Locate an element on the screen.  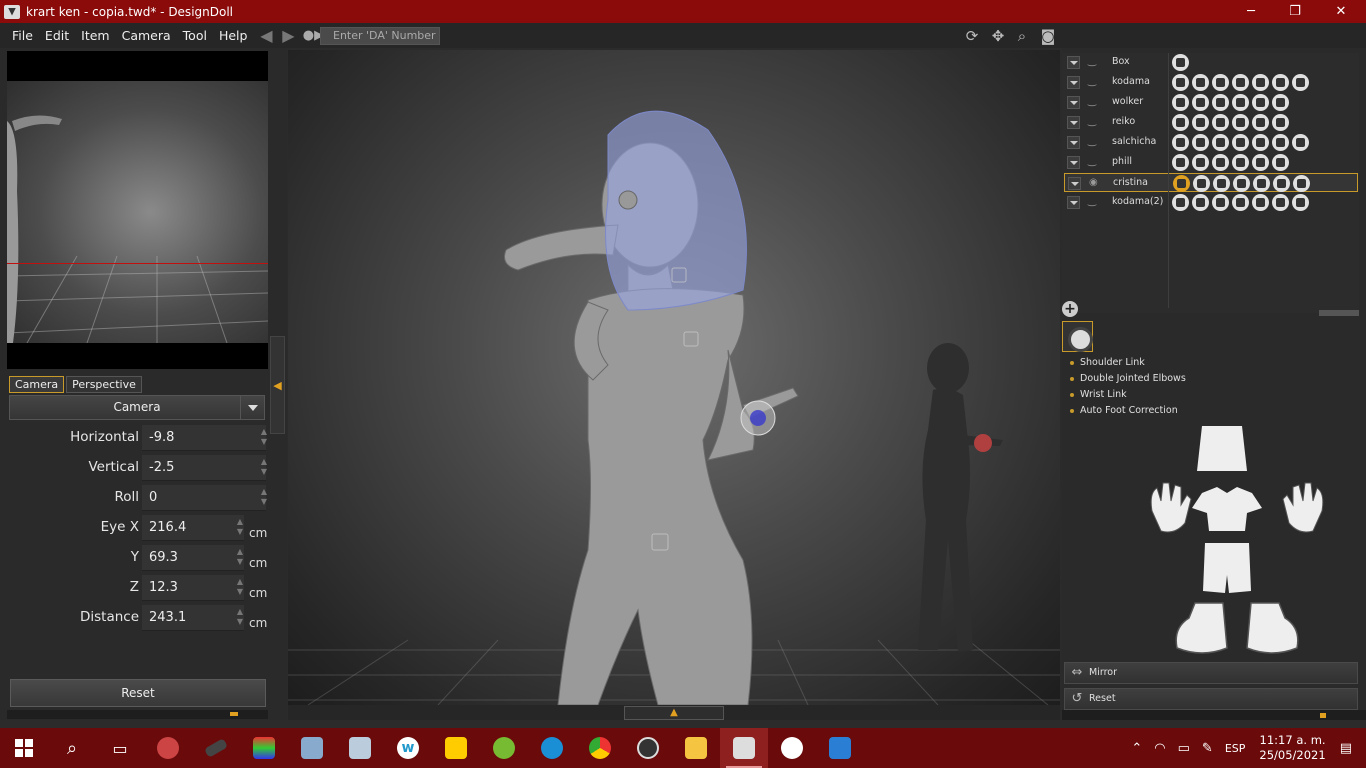
maximize-button: ❐ is located at coordinates (1295, 11).